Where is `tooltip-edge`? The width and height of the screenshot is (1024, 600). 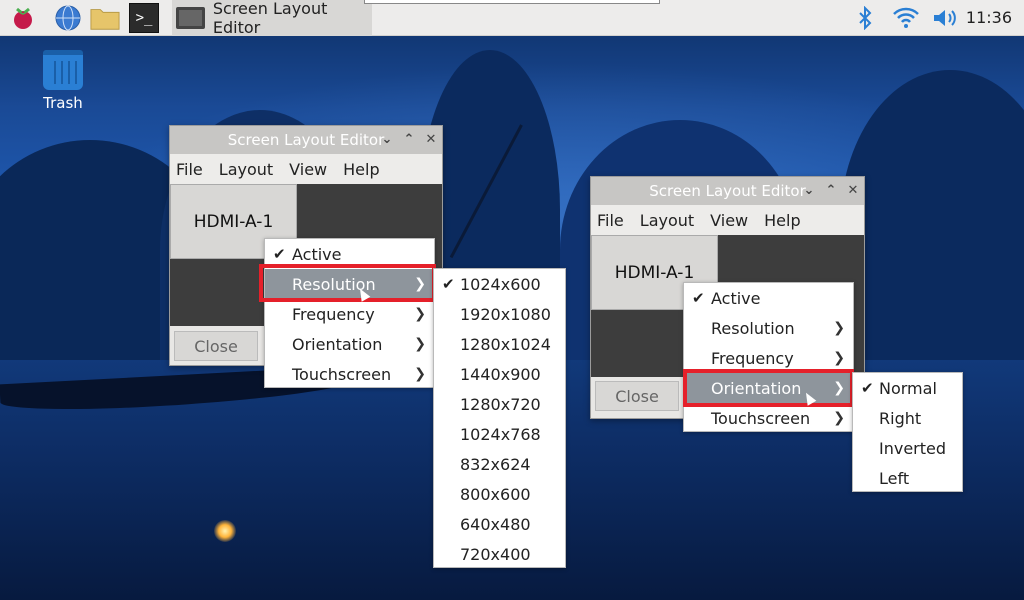 tooltip-edge is located at coordinates (512, 2).